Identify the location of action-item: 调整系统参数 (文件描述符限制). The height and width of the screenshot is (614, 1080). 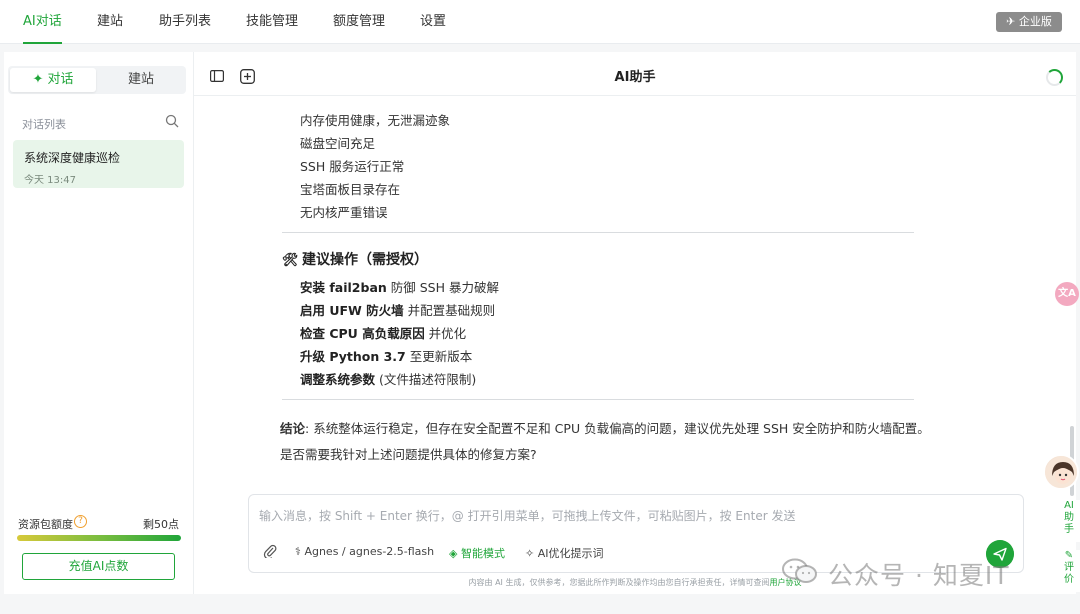
(388, 378).